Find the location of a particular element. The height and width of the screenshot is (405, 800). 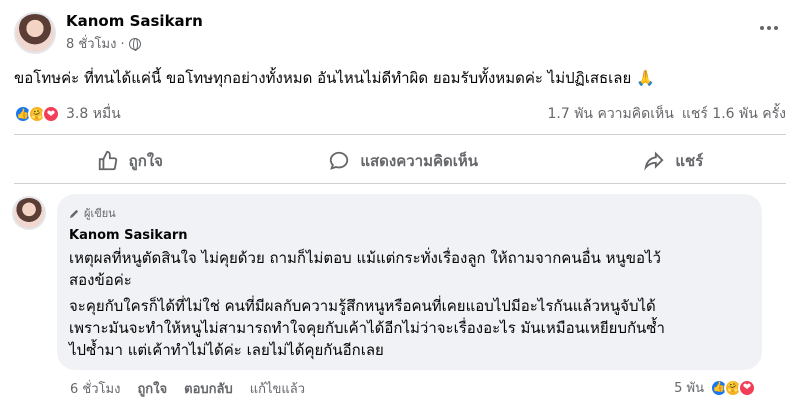

author-name: Kanom Sasikarn is located at coordinates (134, 21).